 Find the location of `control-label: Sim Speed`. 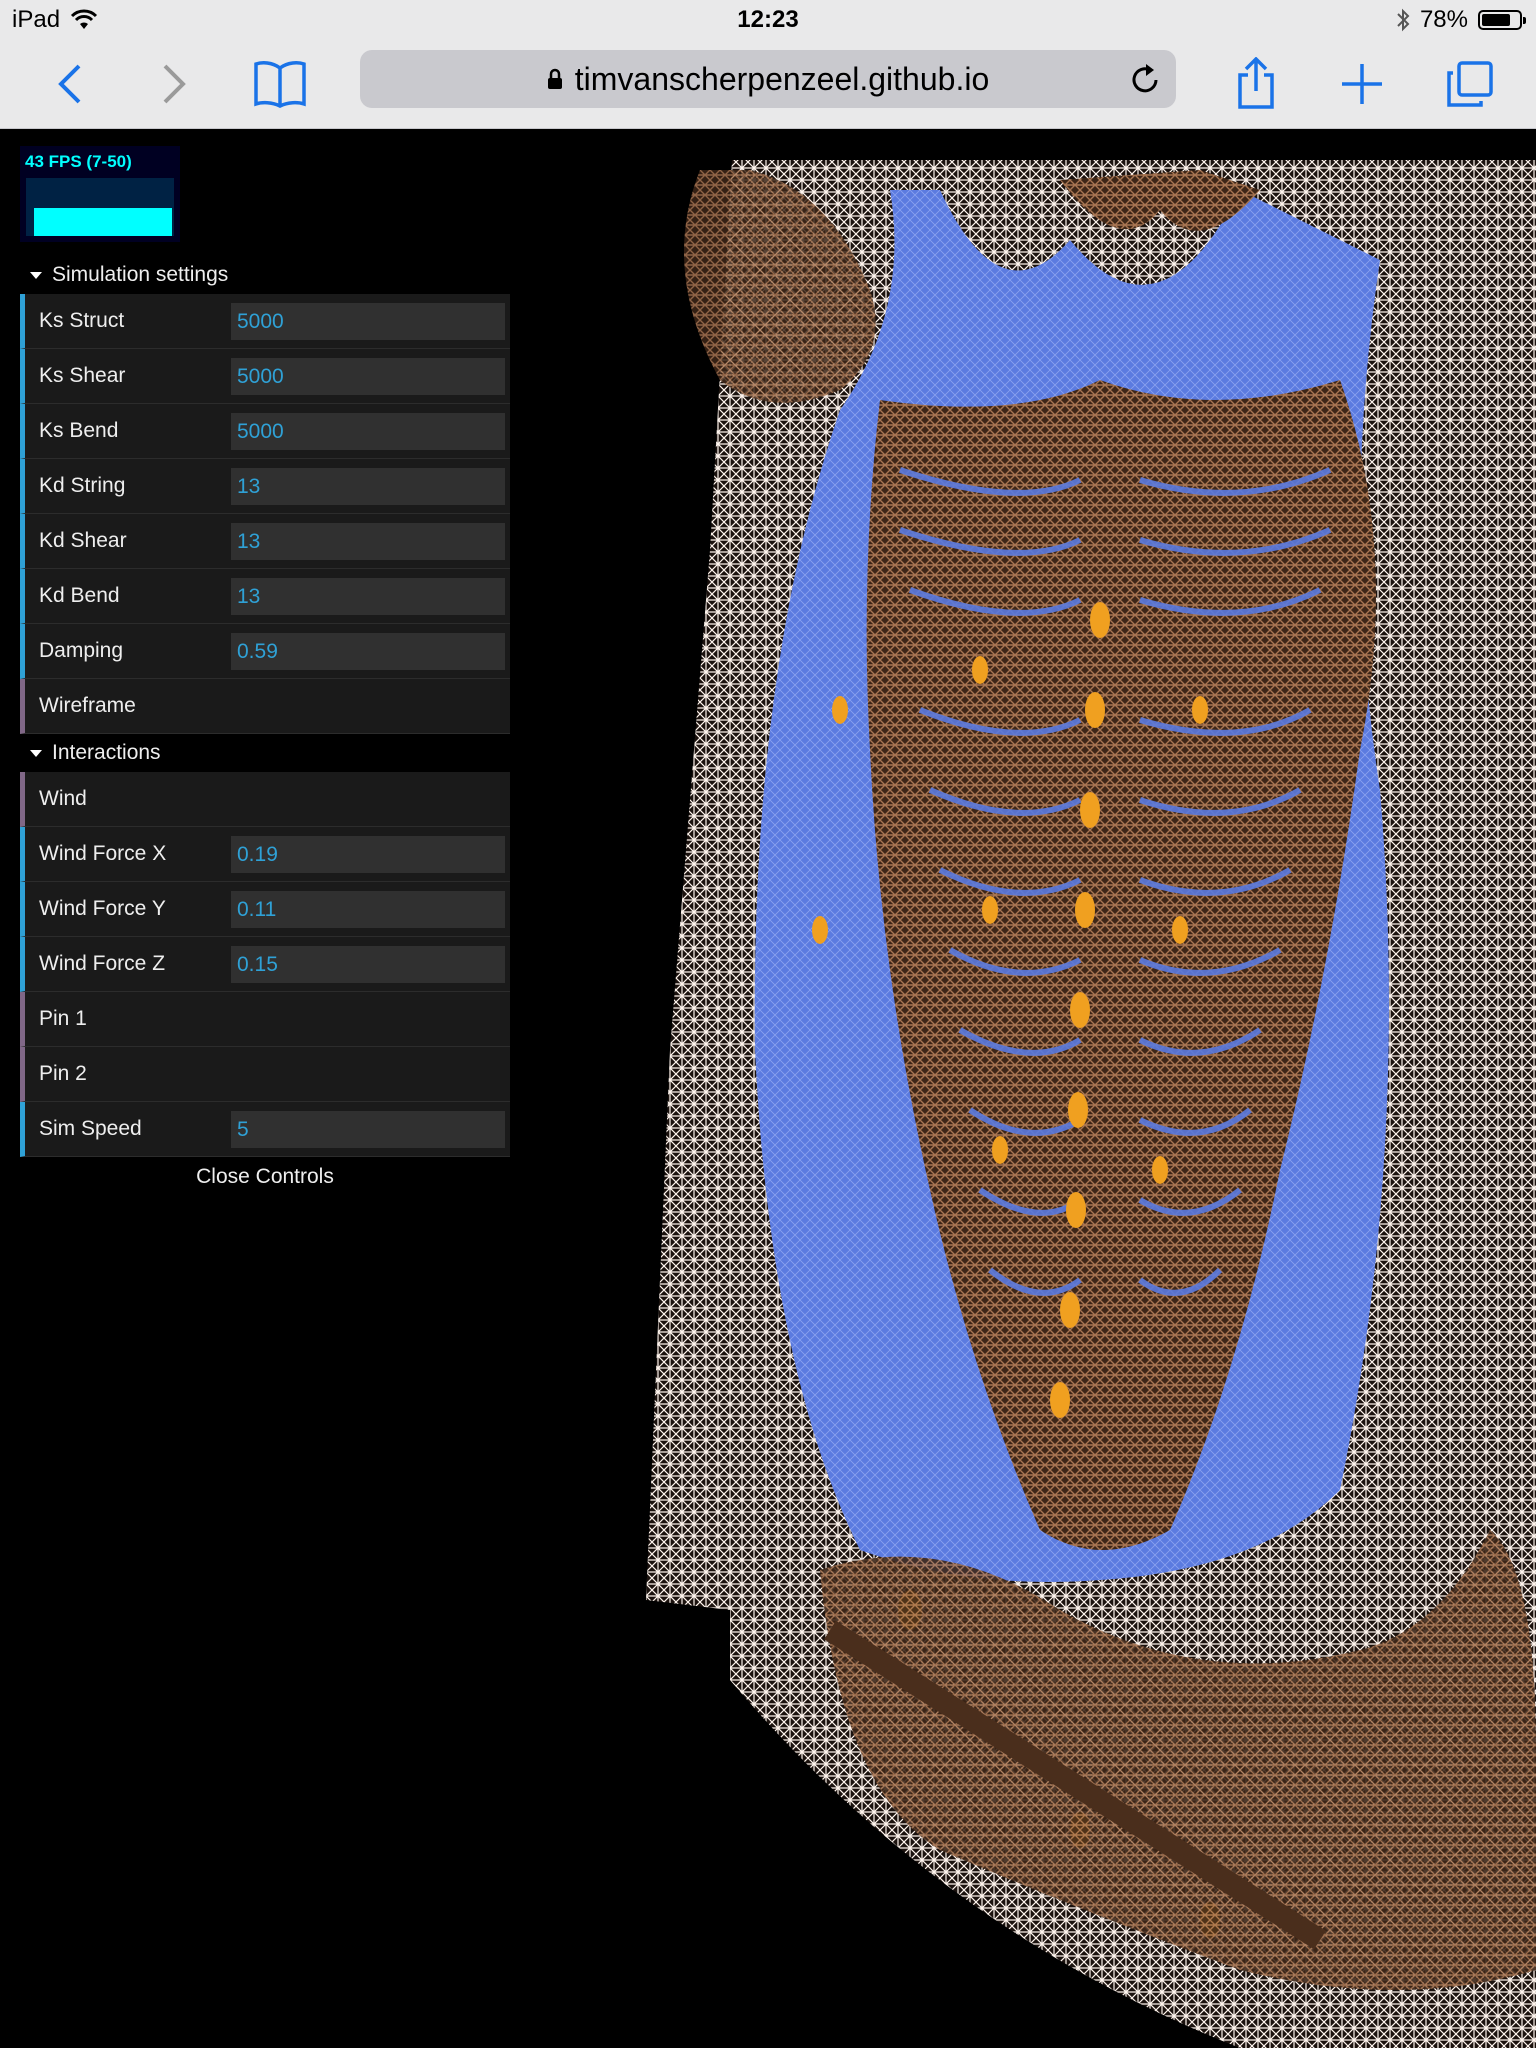

control-label: Sim Speed is located at coordinates (90, 1128).